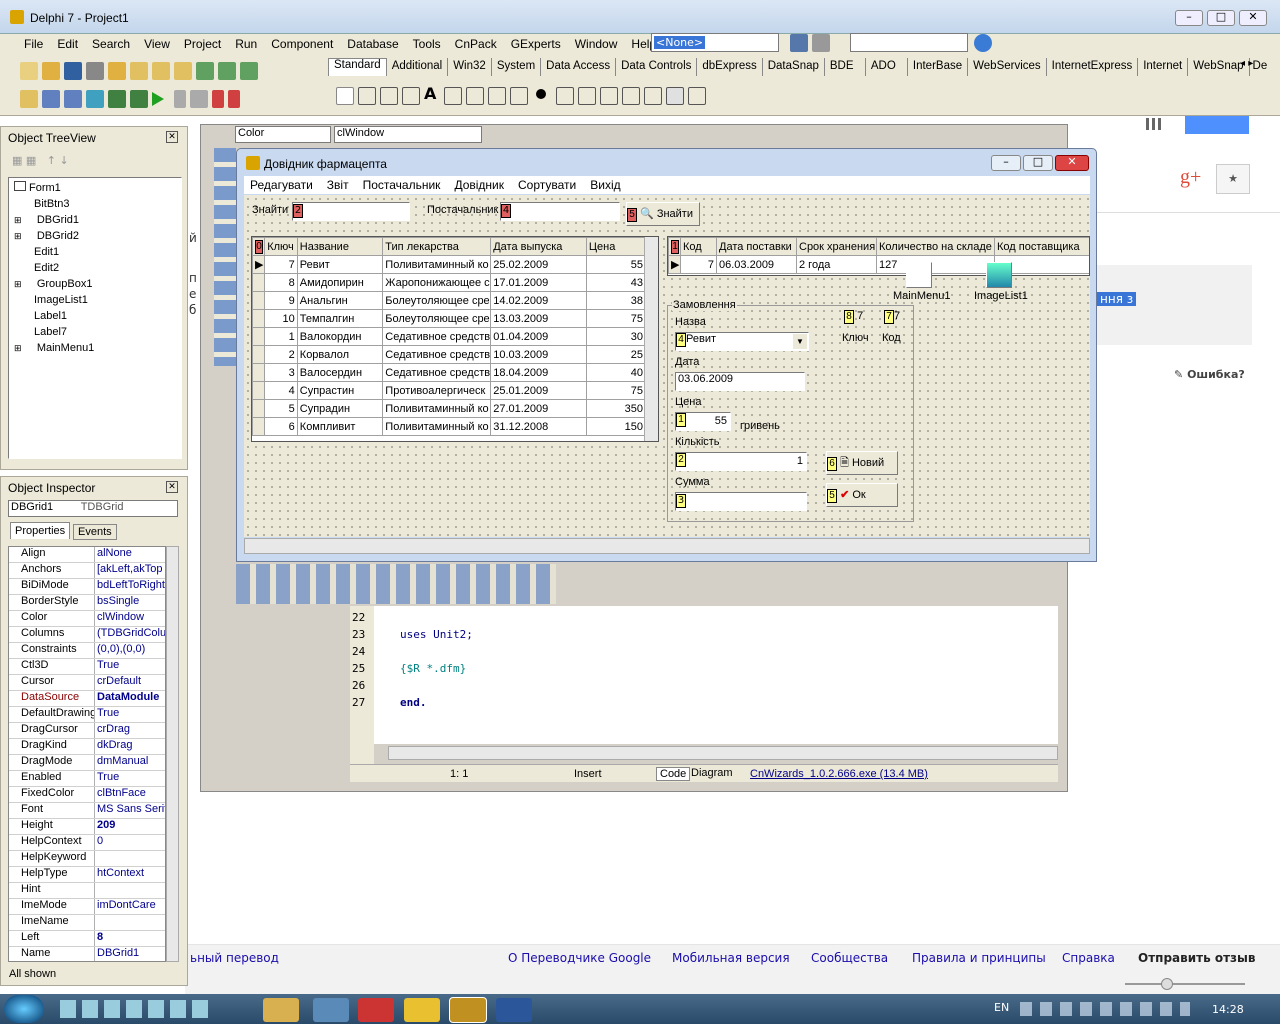  I want to click on table-row: 2 Корвалол Седативное средств 10.03.2009 25, so click(449, 354).